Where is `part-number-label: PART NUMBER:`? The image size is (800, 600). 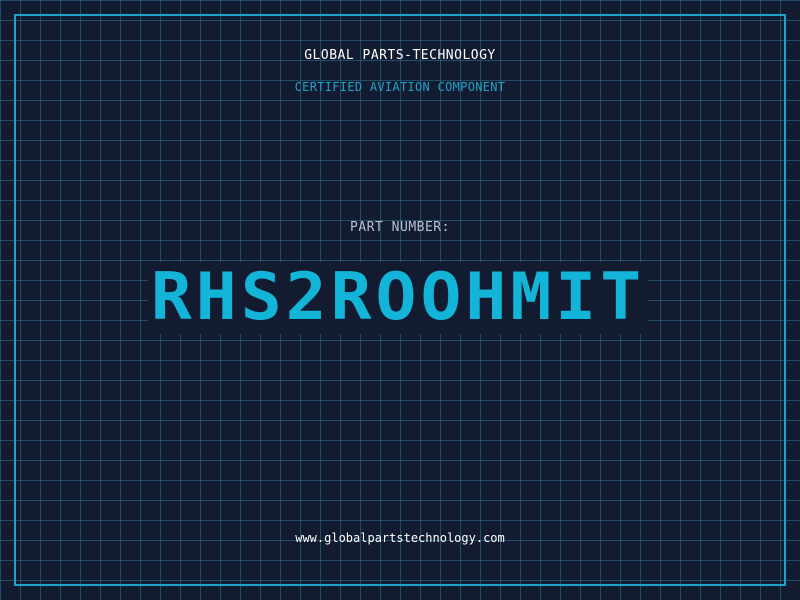 part-number-label: PART NUMBER: is located at coordinates (400, 227).